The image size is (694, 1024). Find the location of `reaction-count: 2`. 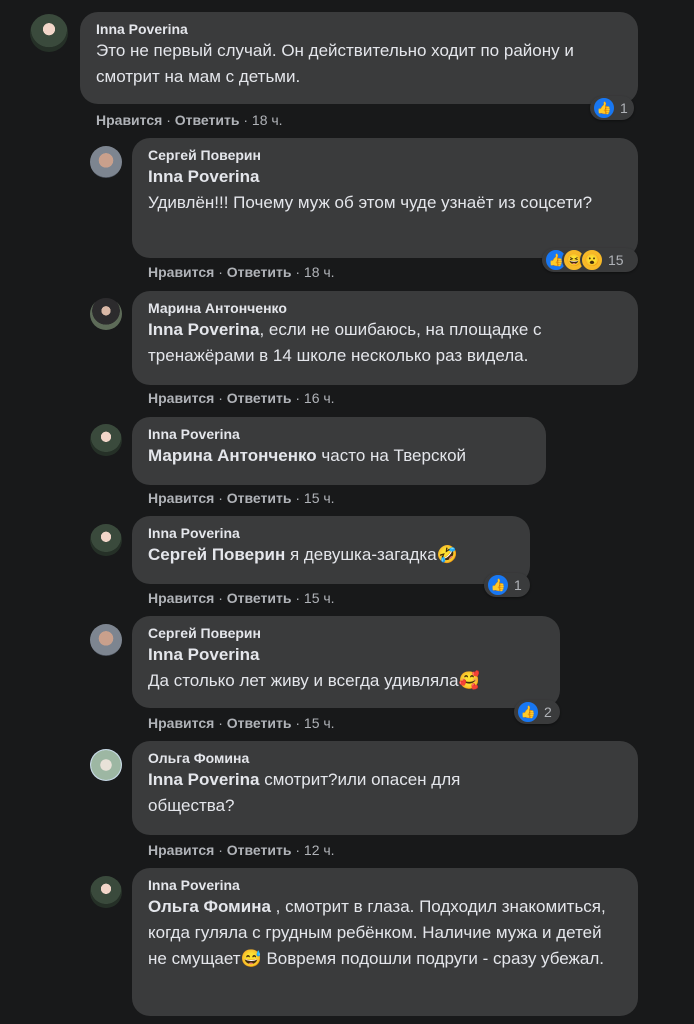

reaction-count: 2 is located at coordinates (548, 712).